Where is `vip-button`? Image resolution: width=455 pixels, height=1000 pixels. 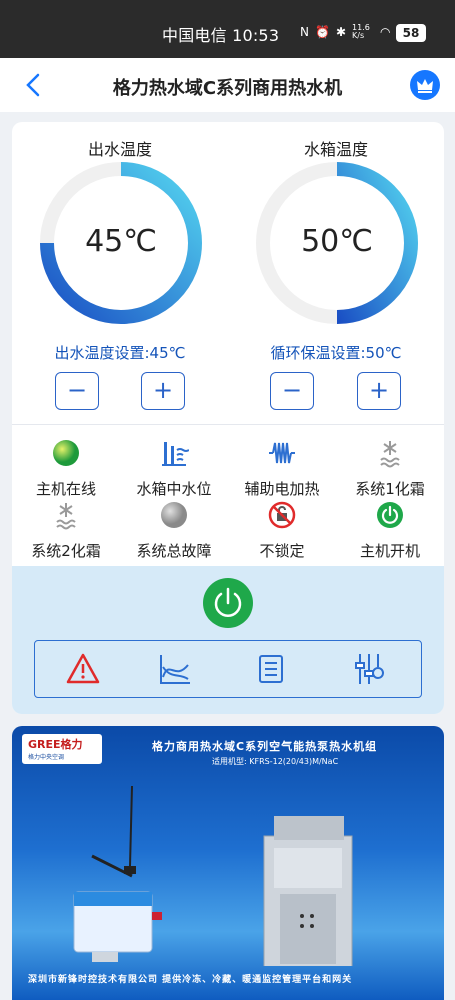
vip-button is located at coordinates (425, 85).